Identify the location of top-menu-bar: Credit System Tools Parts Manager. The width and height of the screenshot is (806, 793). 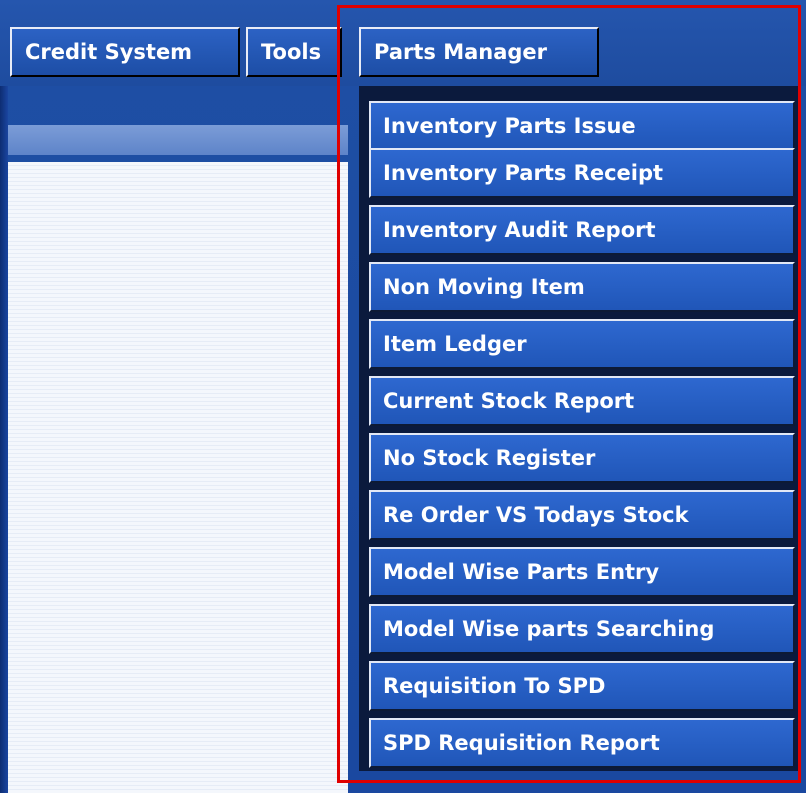
(403, 43).